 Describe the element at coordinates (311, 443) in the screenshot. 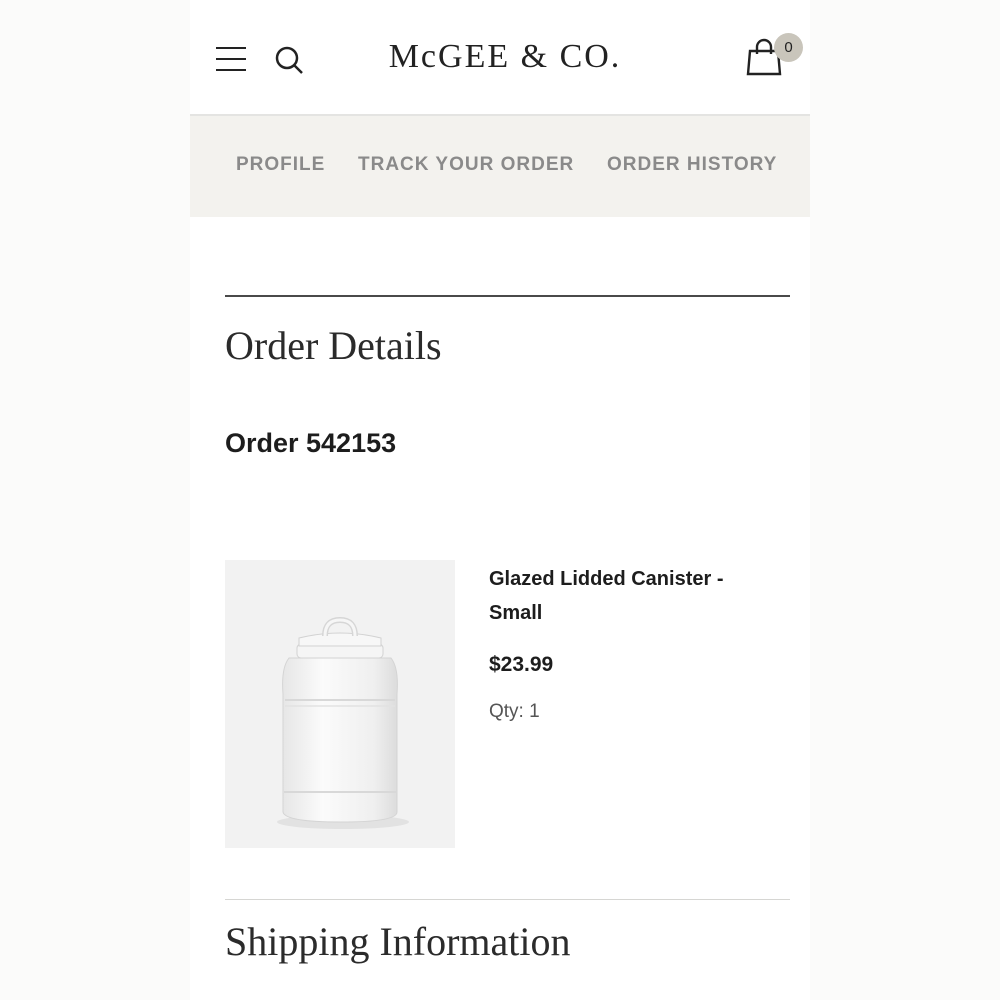

I see `order-number: Order 542153` at that location.